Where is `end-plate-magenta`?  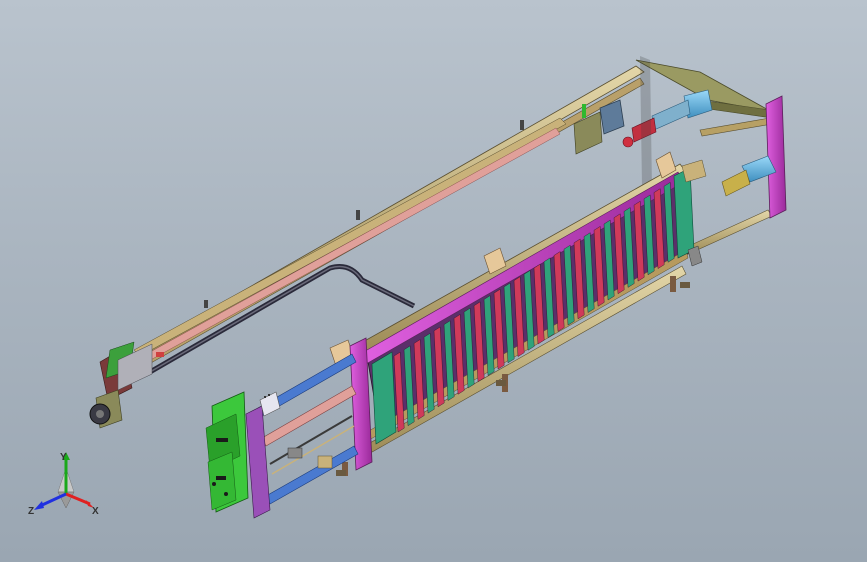 end-plate-magenta is located at coordinates (776, 157).